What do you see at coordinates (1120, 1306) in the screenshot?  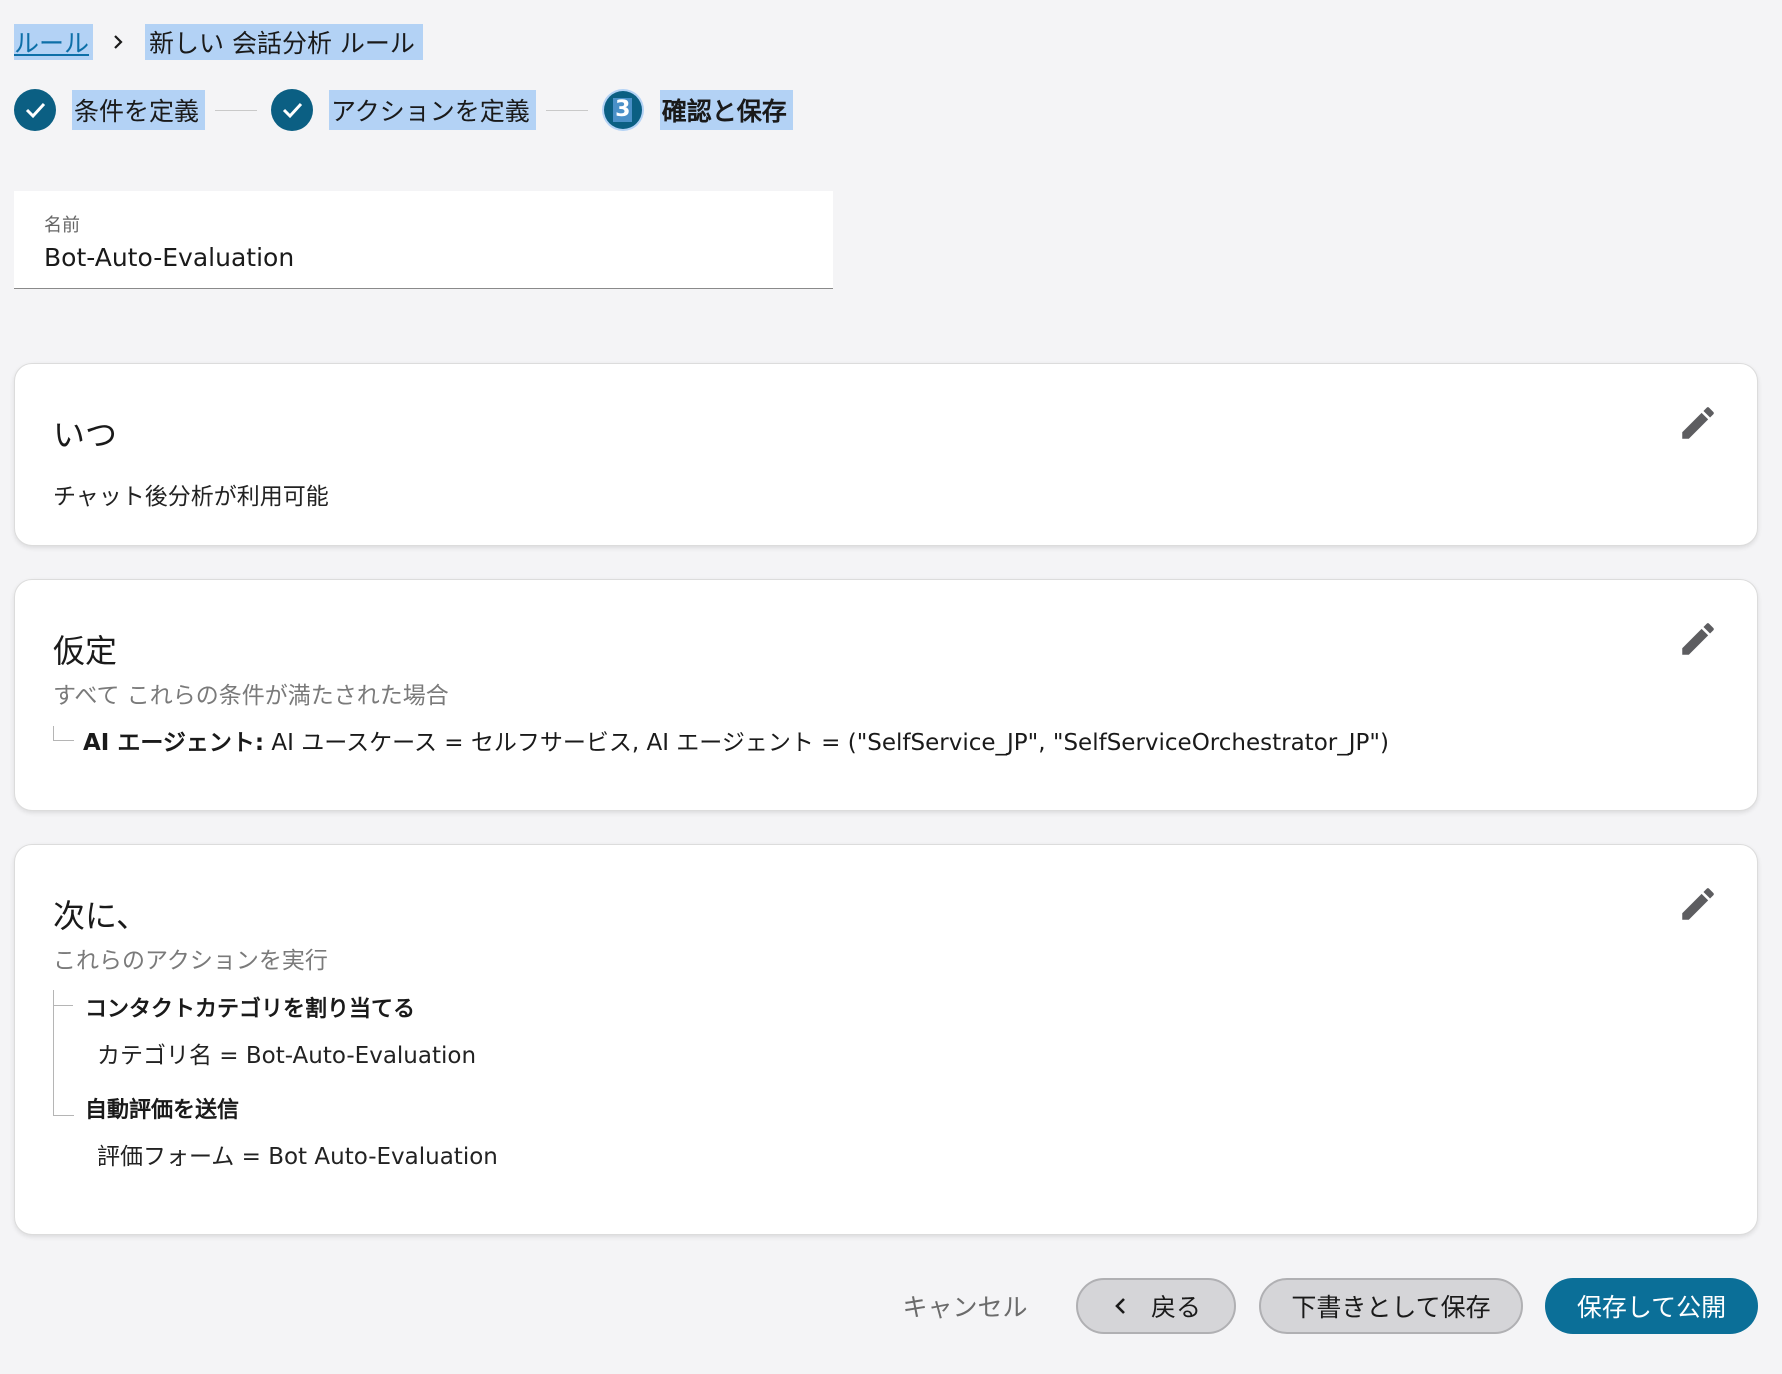 I see `chevron-left-icon` at bounding box center [1120, 1306].